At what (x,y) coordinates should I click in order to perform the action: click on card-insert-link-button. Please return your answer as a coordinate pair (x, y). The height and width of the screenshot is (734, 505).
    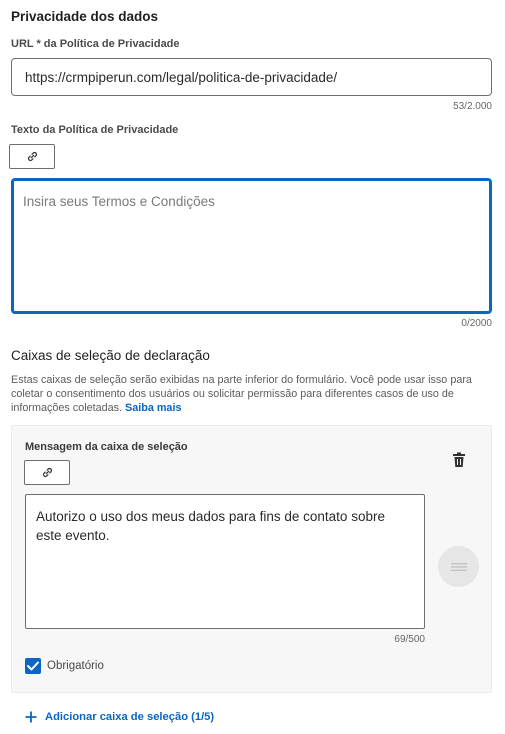
    Looking at the image, I should click on (47, 472).